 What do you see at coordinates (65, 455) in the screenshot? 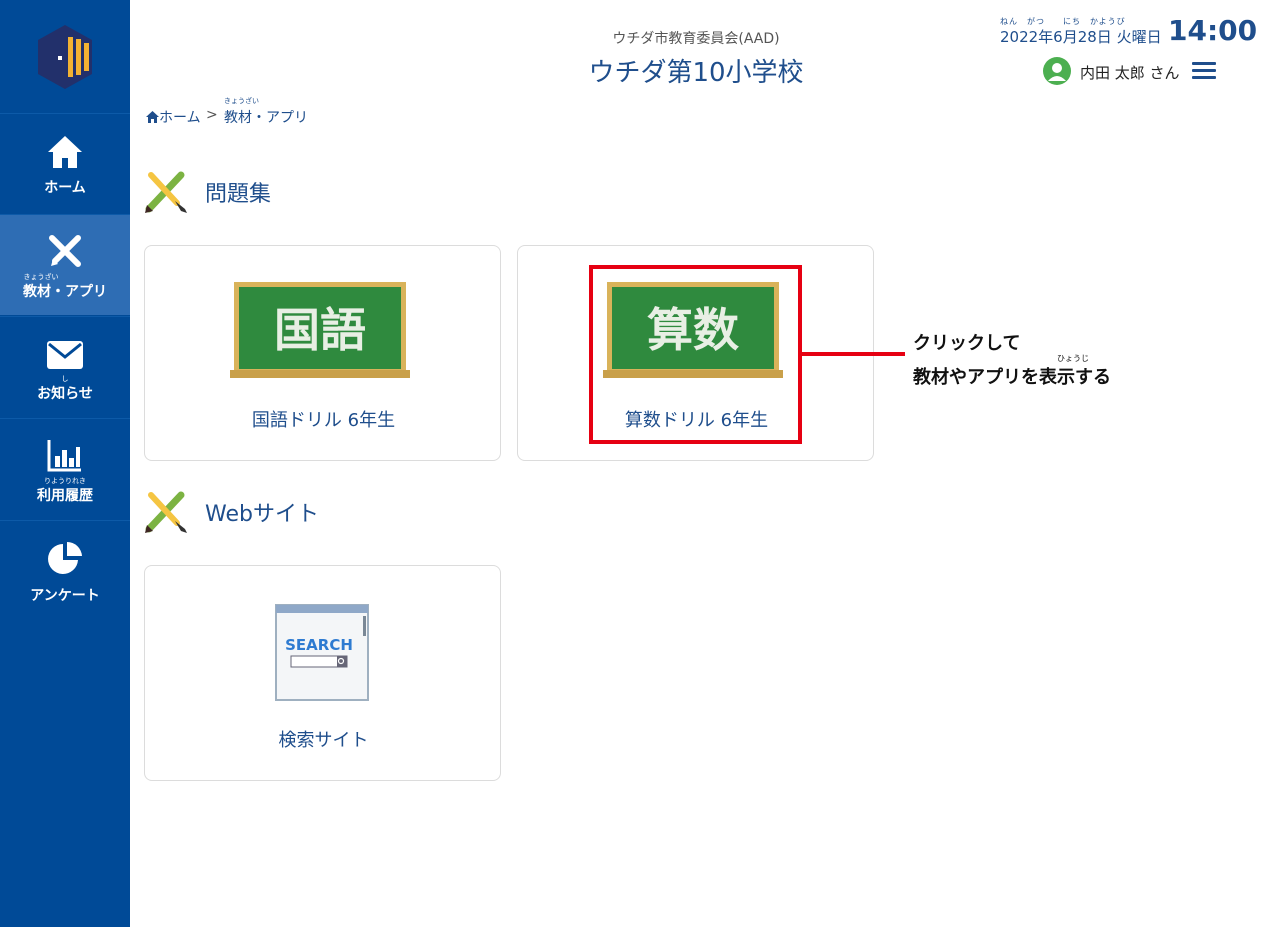
I see `bar-chart-icon` at bounding box center [65, 455].